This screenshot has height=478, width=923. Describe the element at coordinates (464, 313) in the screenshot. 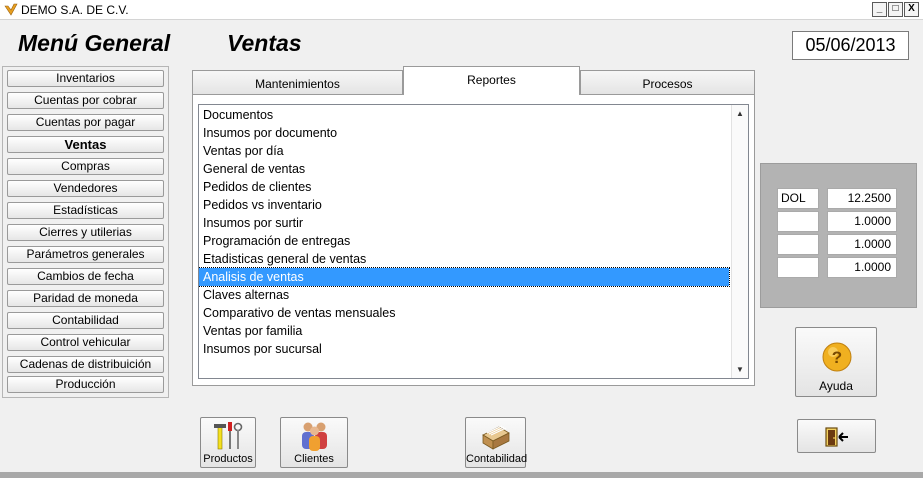

I see `list-item: Comparativo de ventas mensuales` at that location.